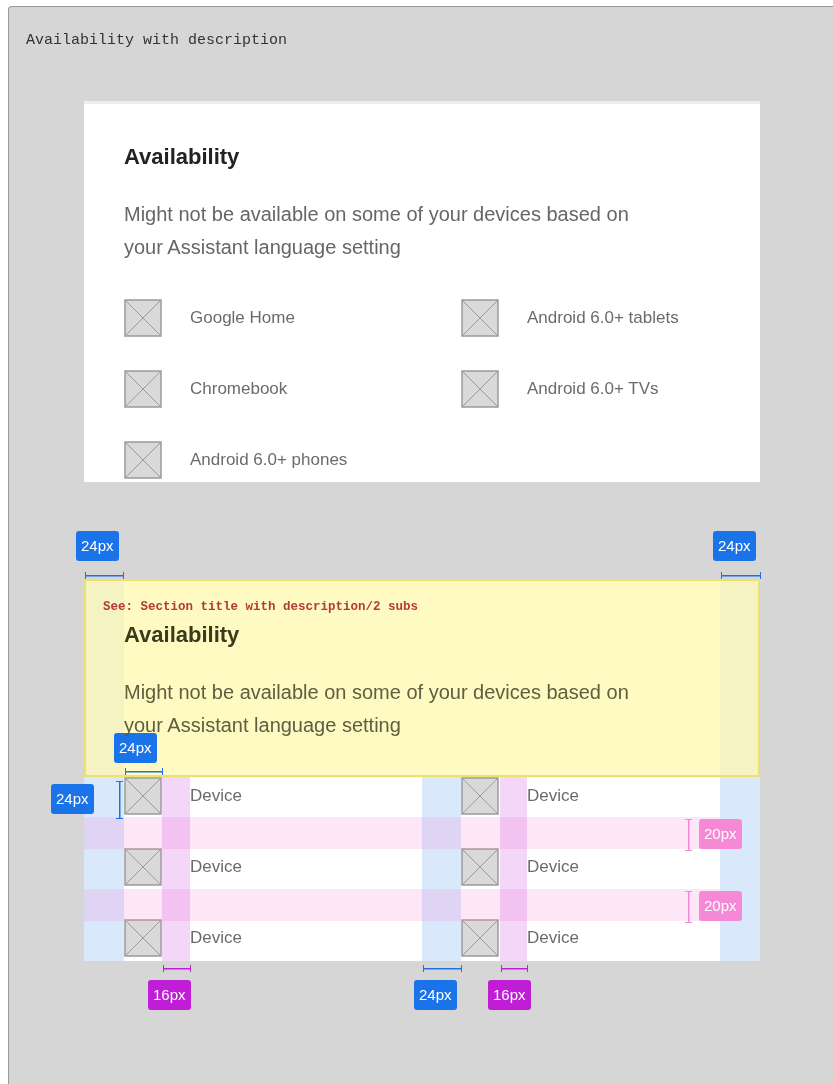 This screenshot has width=833, height=1084. Describe the element at coordinates (269, 460) in the screenshot. I see `device-label: Android 6.0+ phones` at that location.